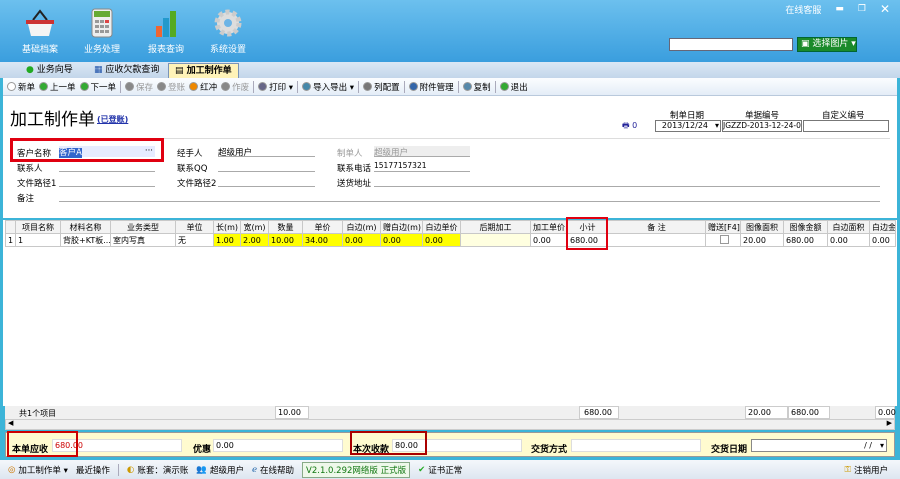 Image resolution: width=900 pixels, height=479 pixels. Describe the element at coordinates (469, 196) in the screenshot. I see `note-field` at that location.